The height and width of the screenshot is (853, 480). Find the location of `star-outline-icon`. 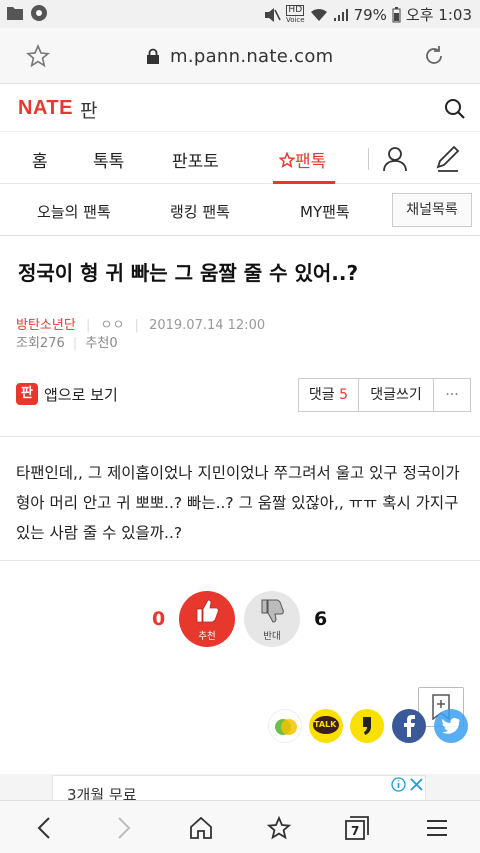

star-outline-icon is located at coordinates (287, 159).